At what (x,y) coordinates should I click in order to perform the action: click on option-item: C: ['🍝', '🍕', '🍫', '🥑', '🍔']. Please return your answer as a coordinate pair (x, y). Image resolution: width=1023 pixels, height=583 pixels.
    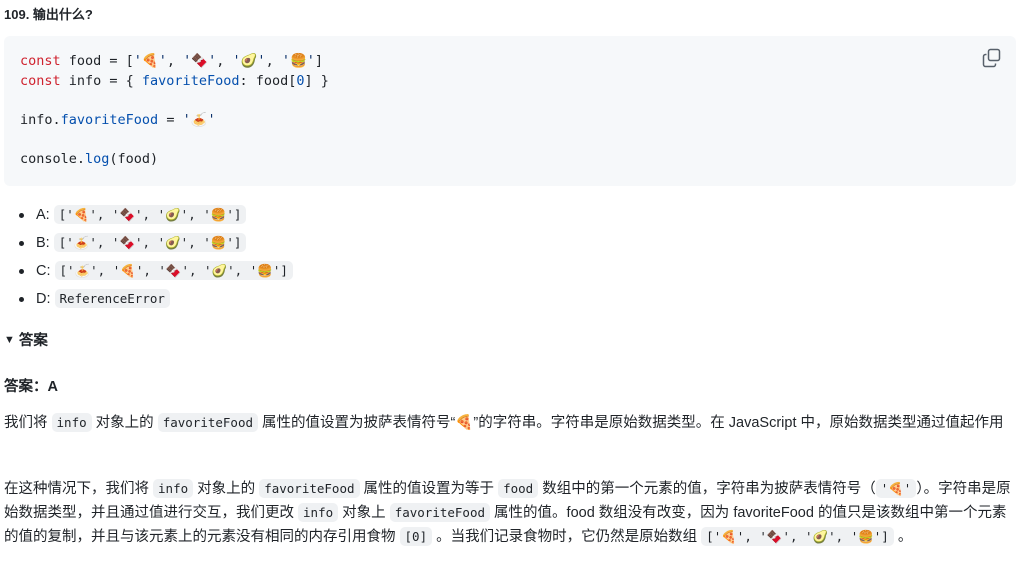
    Looking at the image, I should click on (146, 274).